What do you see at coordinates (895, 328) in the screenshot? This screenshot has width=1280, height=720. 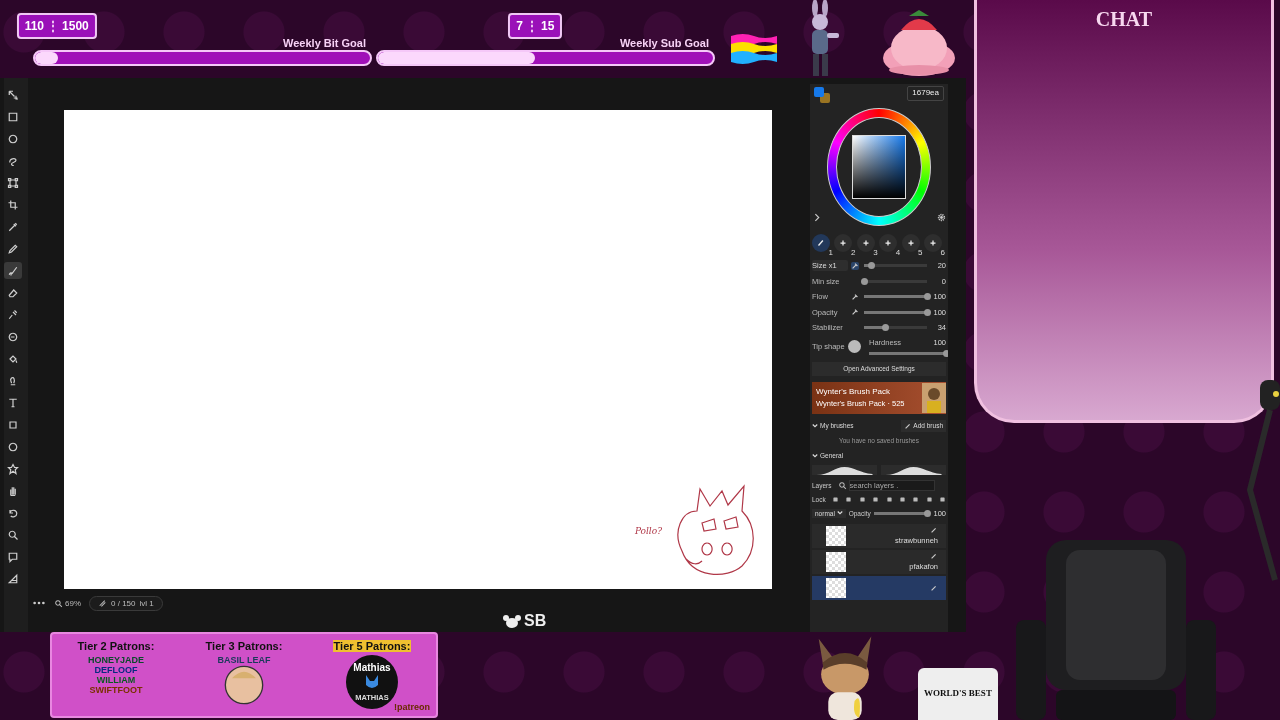 I see `slider` at bounding box center [895, 328].